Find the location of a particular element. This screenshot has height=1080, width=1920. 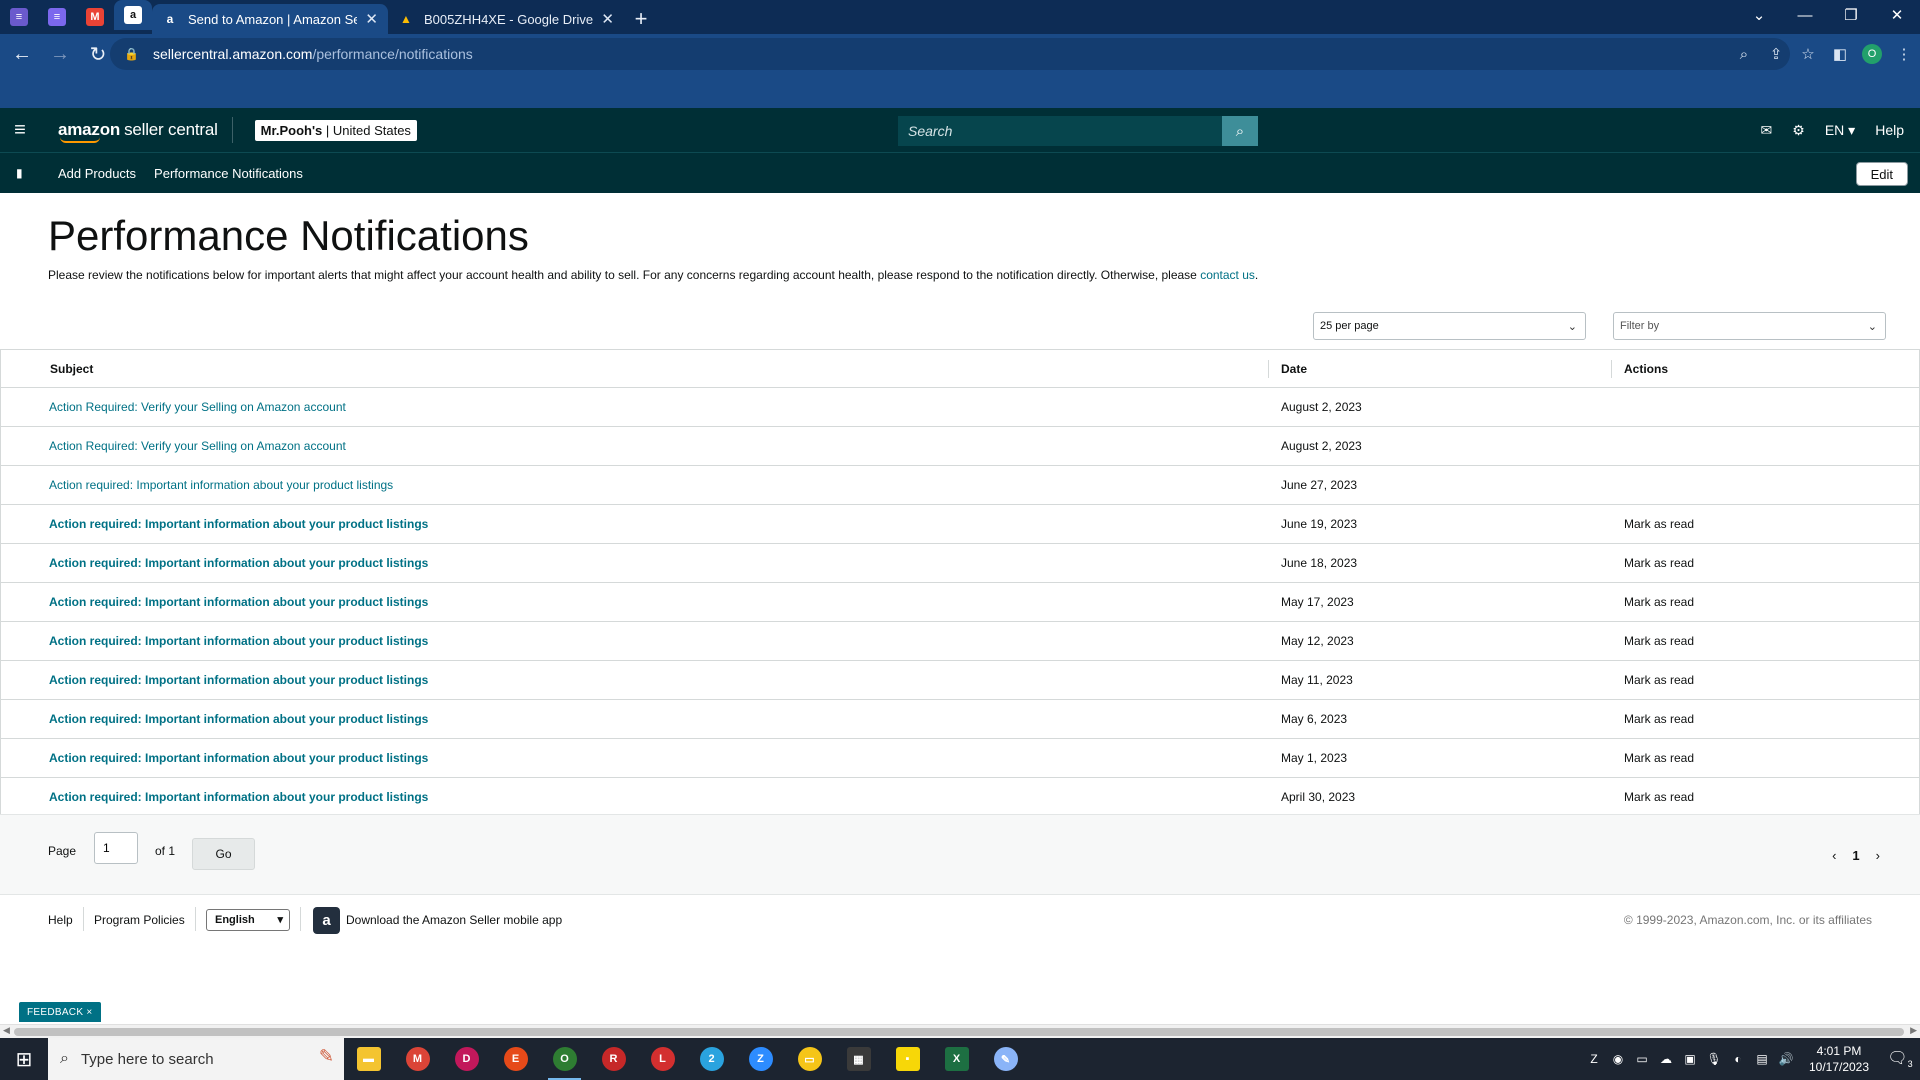

taskbar-app: R is located at coordinates (613, 1059).